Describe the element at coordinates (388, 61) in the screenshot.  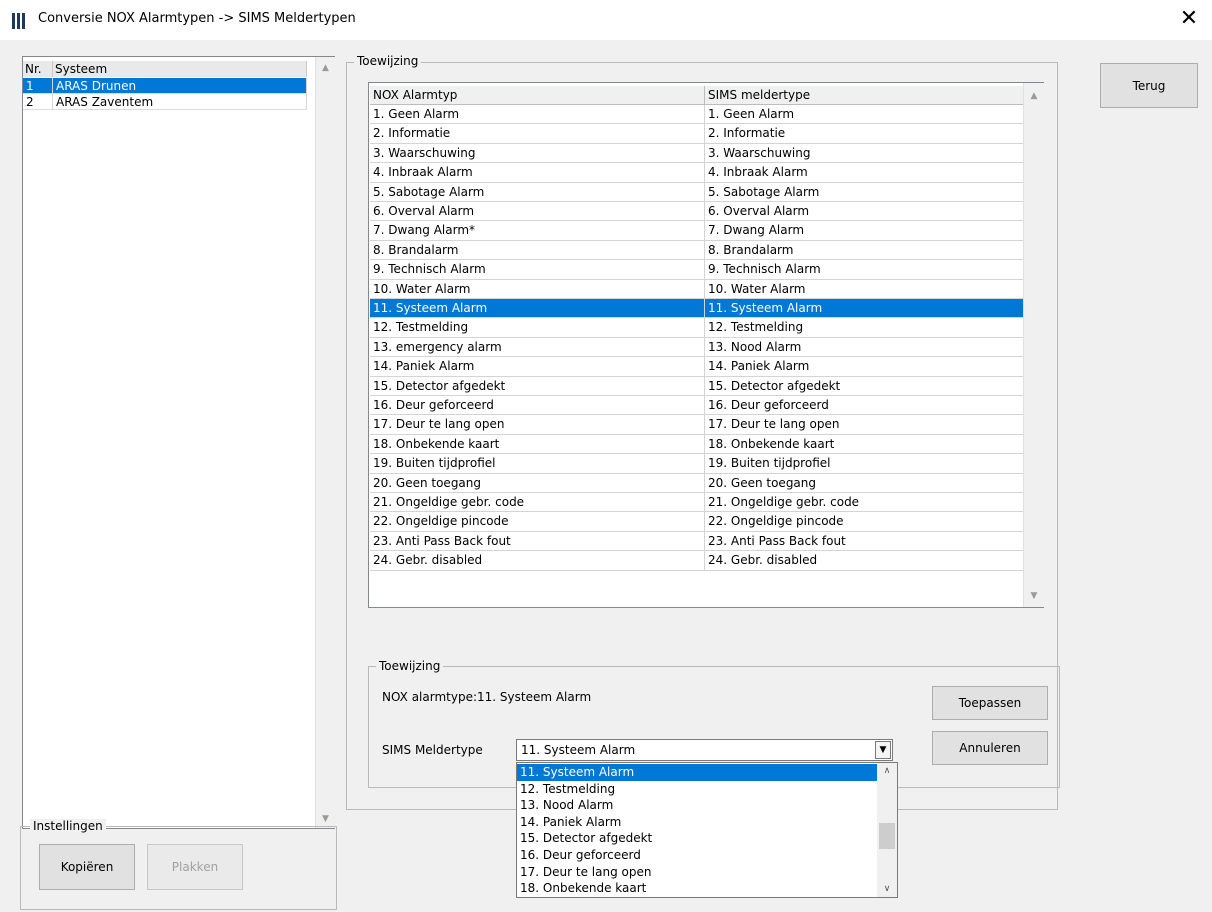
I see `assignment-group-label: Toewijzing` at that location.